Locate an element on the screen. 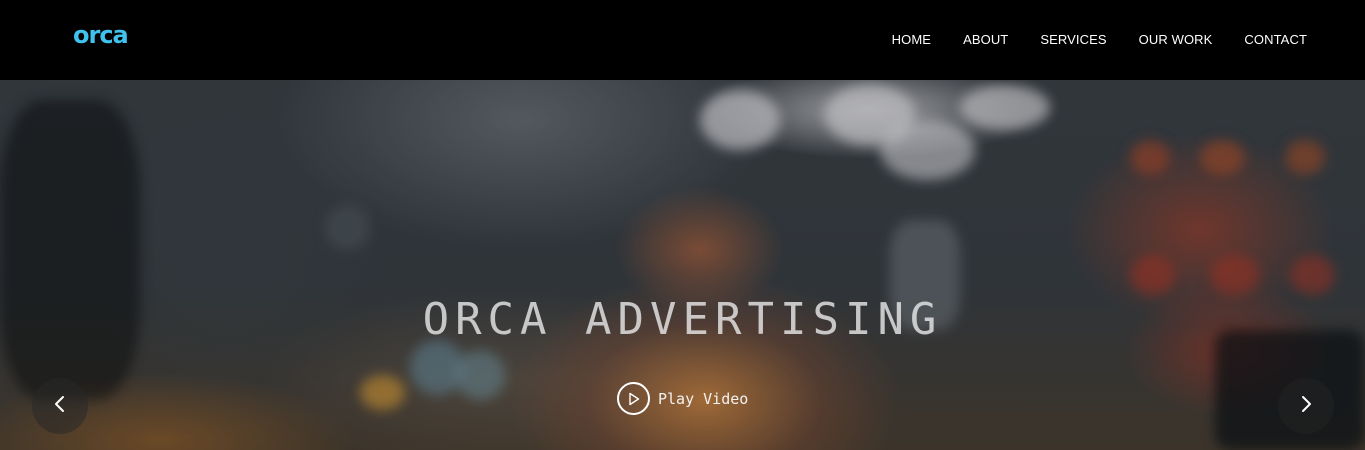  slider-next-button is located at coordinates (1306, 406).